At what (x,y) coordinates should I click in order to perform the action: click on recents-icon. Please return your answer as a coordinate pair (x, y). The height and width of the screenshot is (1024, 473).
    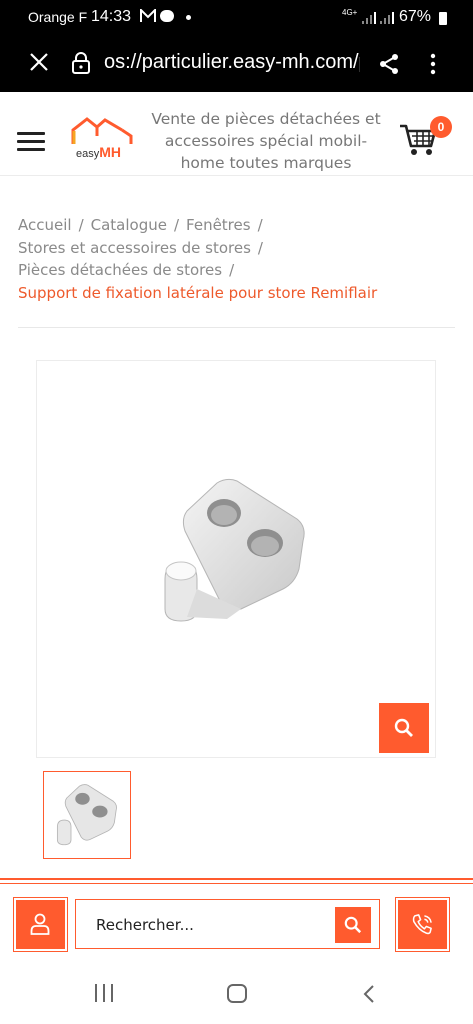
    Looking at the image, I should click on (105, 993).